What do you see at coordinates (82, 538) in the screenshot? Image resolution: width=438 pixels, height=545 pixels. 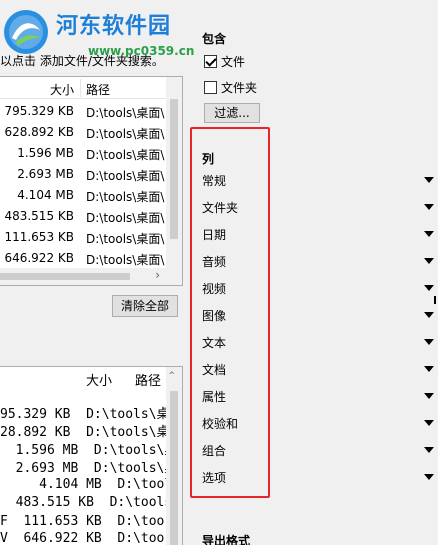 I see `list-item: V 646.922 KB D:\too` at bounding box center [82, 538].